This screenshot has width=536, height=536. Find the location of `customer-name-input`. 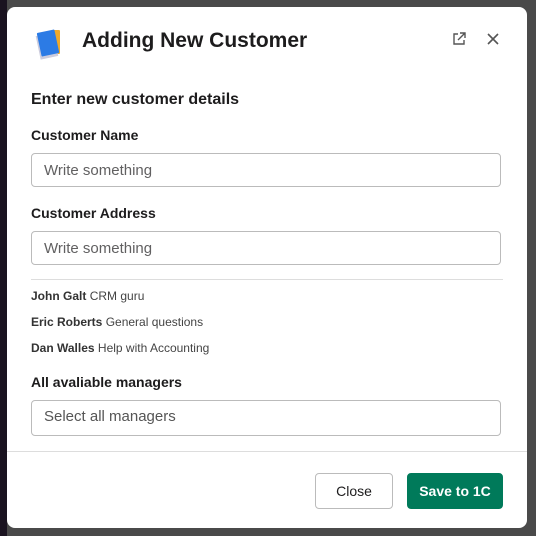

customer-name-input is located at coordinates (266, 170).